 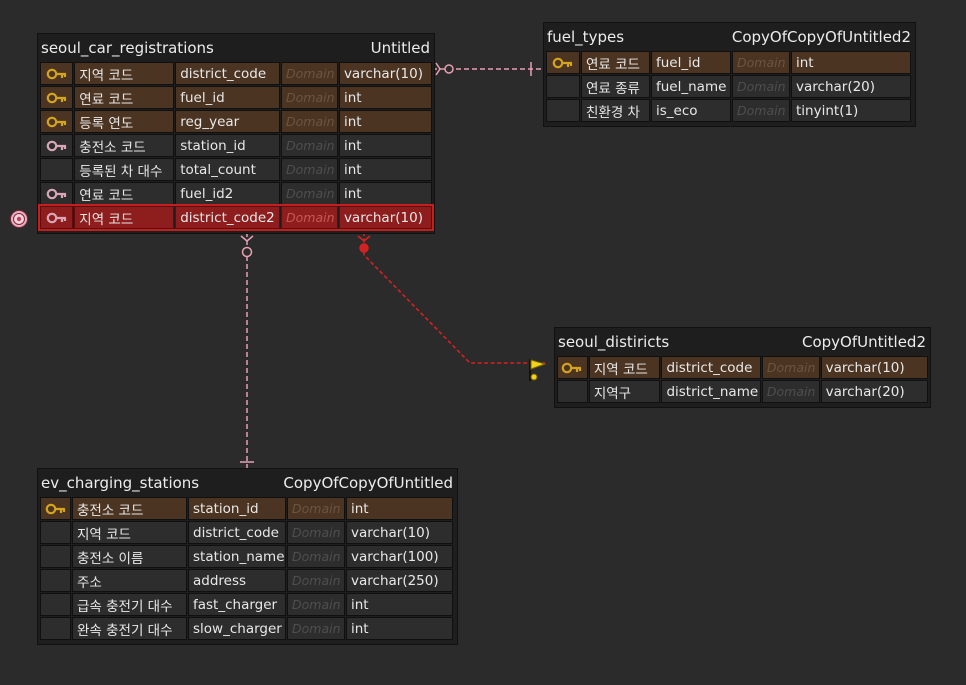 I want to click on column-label: 급속 충전기 대수, so click(x=129, y=604).